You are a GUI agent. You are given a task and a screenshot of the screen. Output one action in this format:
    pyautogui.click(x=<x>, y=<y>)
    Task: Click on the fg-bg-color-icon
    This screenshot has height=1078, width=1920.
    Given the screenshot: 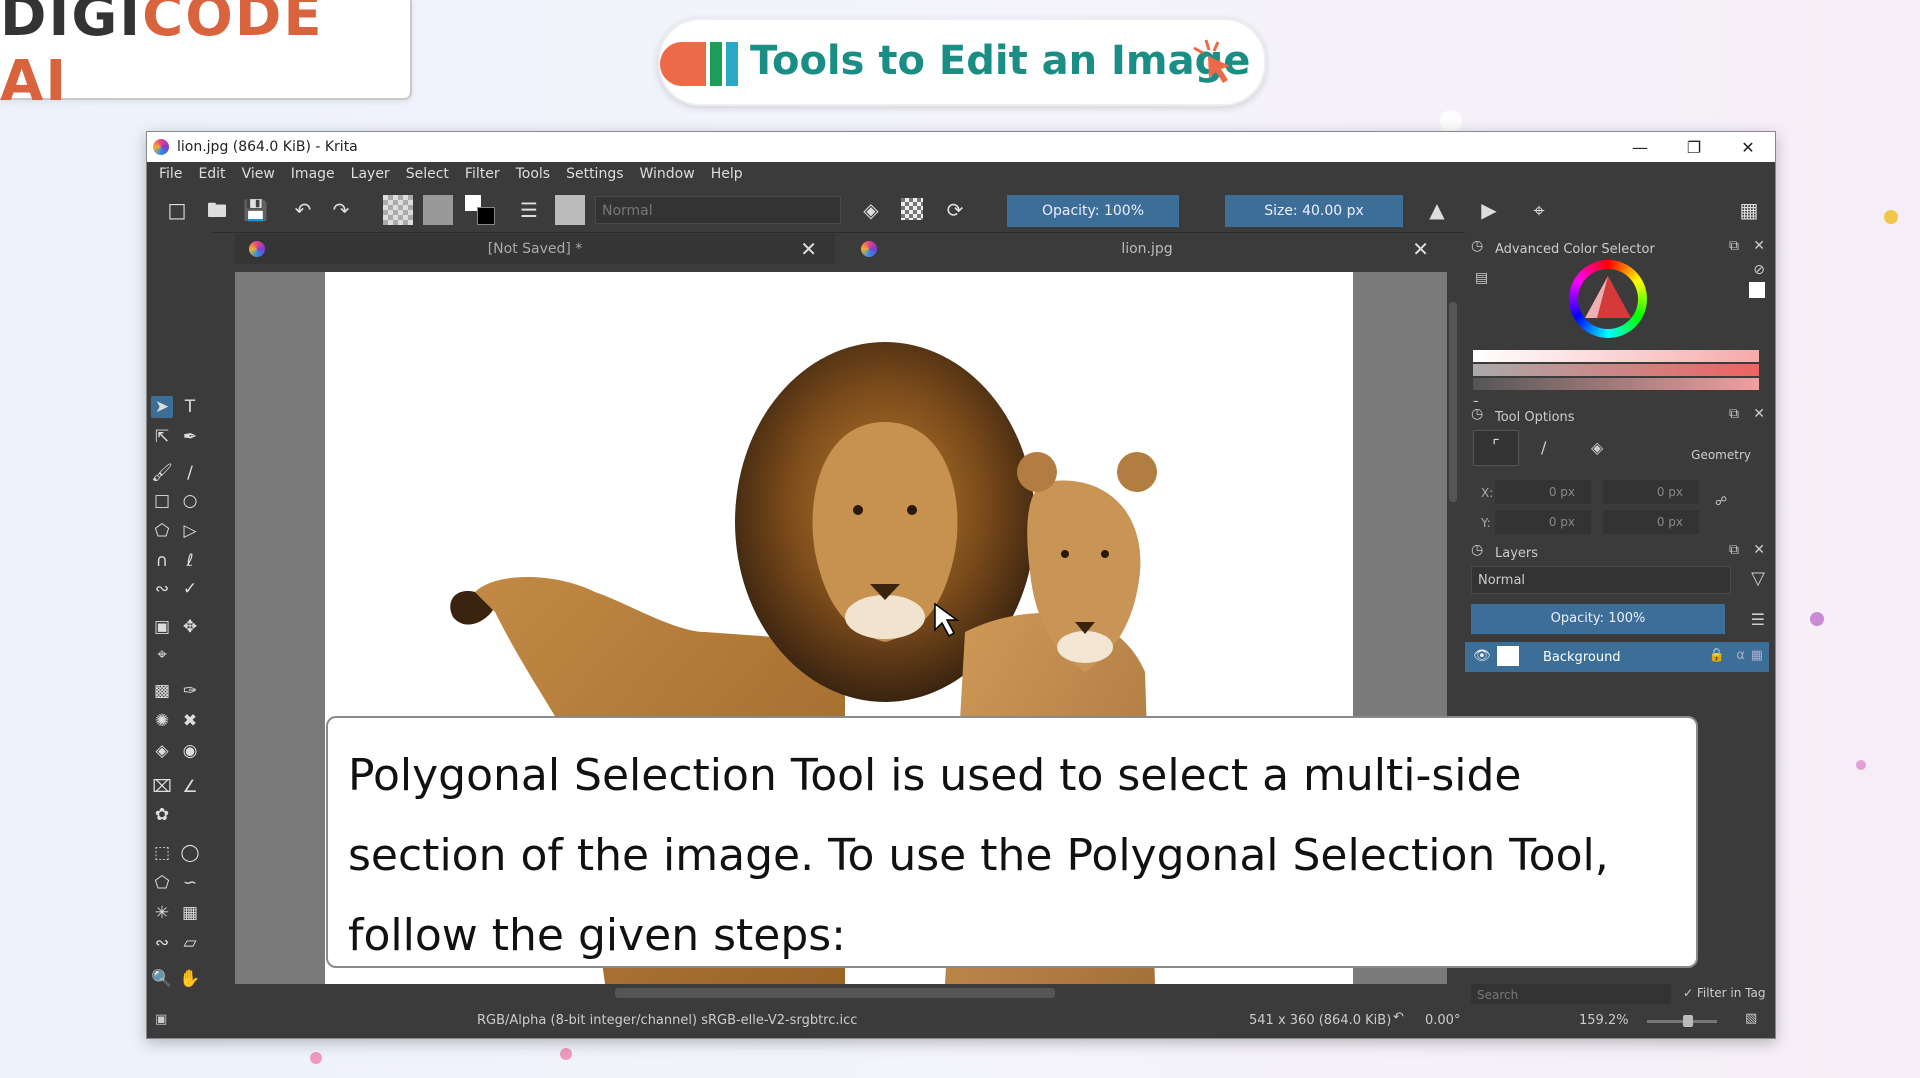 What is the action you would take?
    pyautogui.click(x=480, y=210)
    